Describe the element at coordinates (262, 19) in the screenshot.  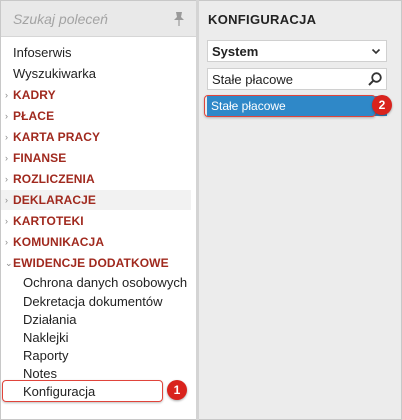
I see `panel-title: KONFIGURACJA` at that location.